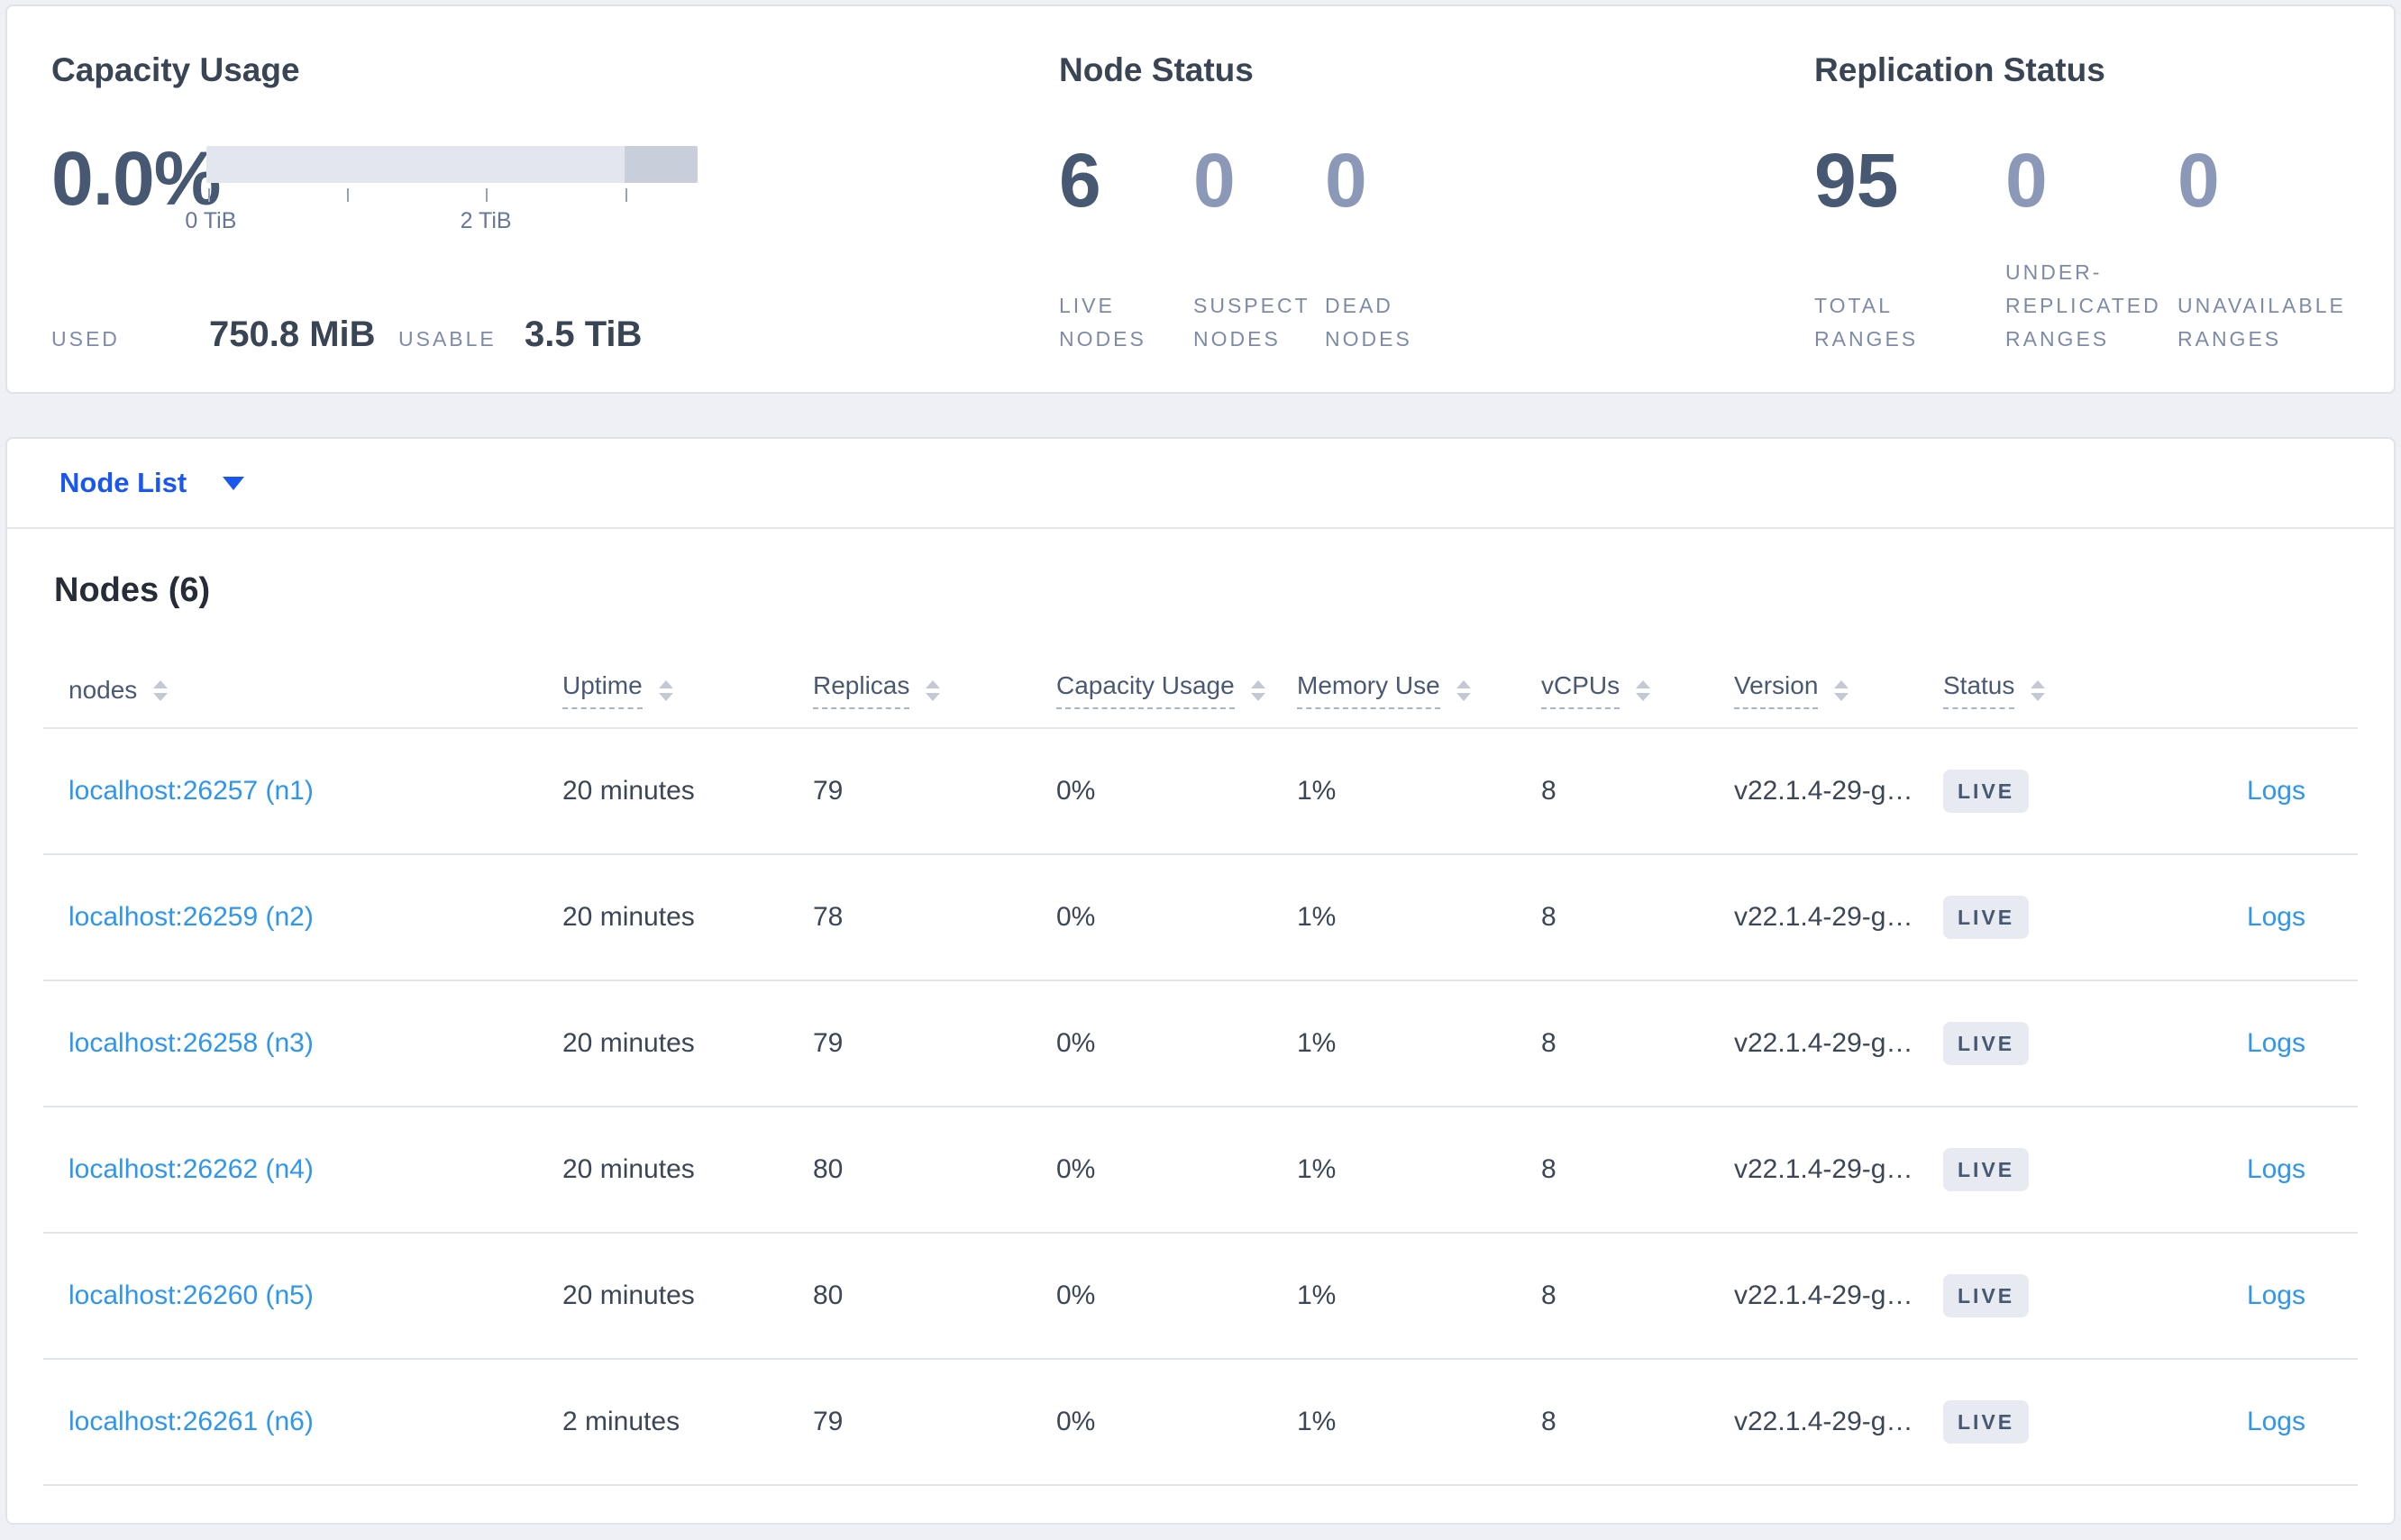 Image resolution: width=2401 pixels, height=1540 pixels. Describe the element at coordinates (1176, 690) in the screenshot. I see `column-header-capacity-usage: Capacity Usage` at that location.